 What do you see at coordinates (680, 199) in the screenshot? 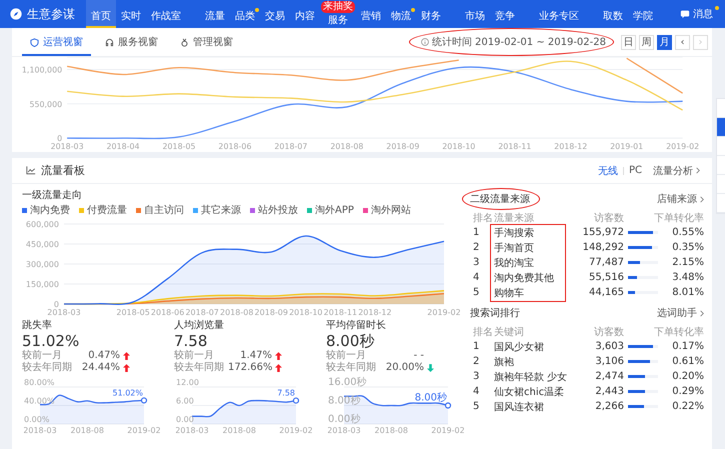
I see `table-link: 店铺来源` at bounding box center [680, 199].